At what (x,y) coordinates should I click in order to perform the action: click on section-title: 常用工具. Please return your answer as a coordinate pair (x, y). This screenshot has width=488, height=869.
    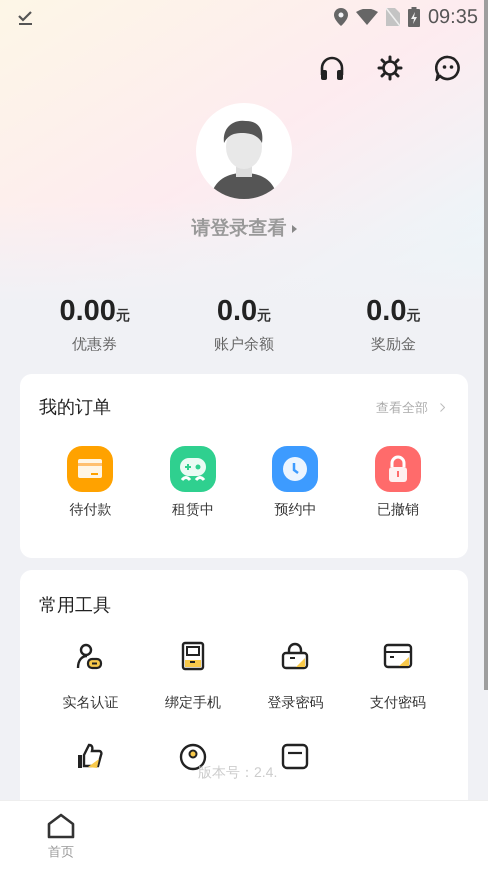
    Looking at the image, I should click on (75, 605).